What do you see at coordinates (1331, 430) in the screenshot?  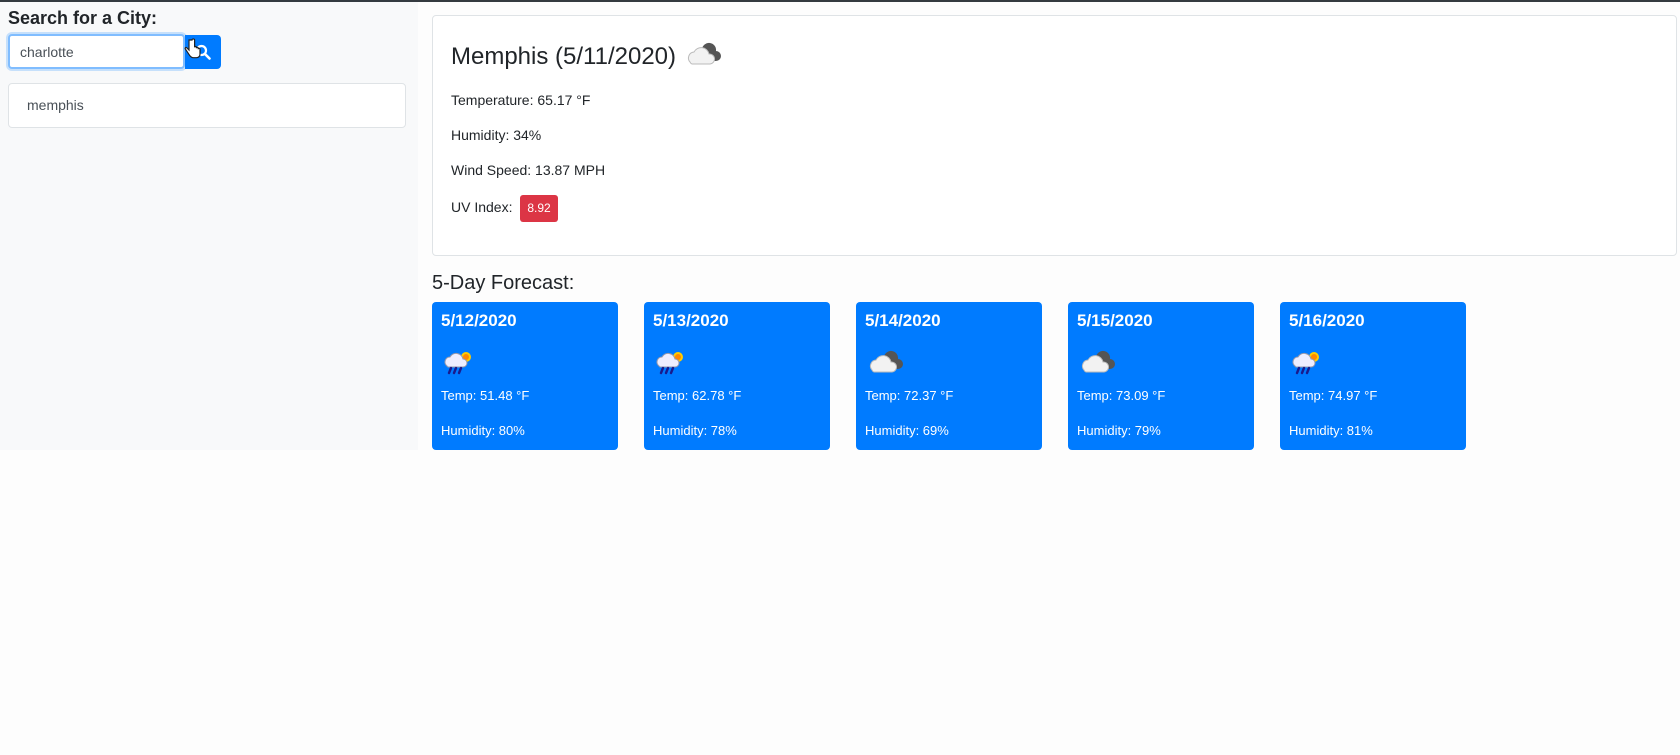 I see `forecast-humidity: Humidity: 81%` at bounding box center [1331, 430].